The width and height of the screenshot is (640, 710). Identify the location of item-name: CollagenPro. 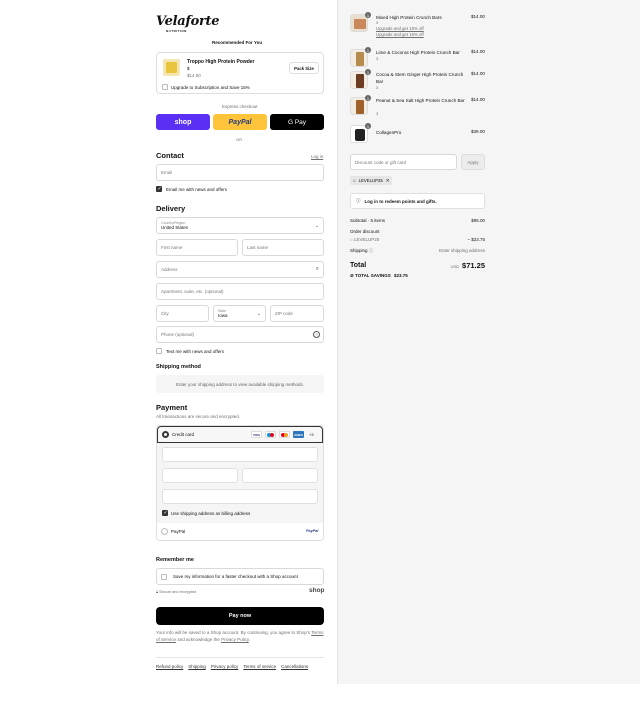
(389, 132).